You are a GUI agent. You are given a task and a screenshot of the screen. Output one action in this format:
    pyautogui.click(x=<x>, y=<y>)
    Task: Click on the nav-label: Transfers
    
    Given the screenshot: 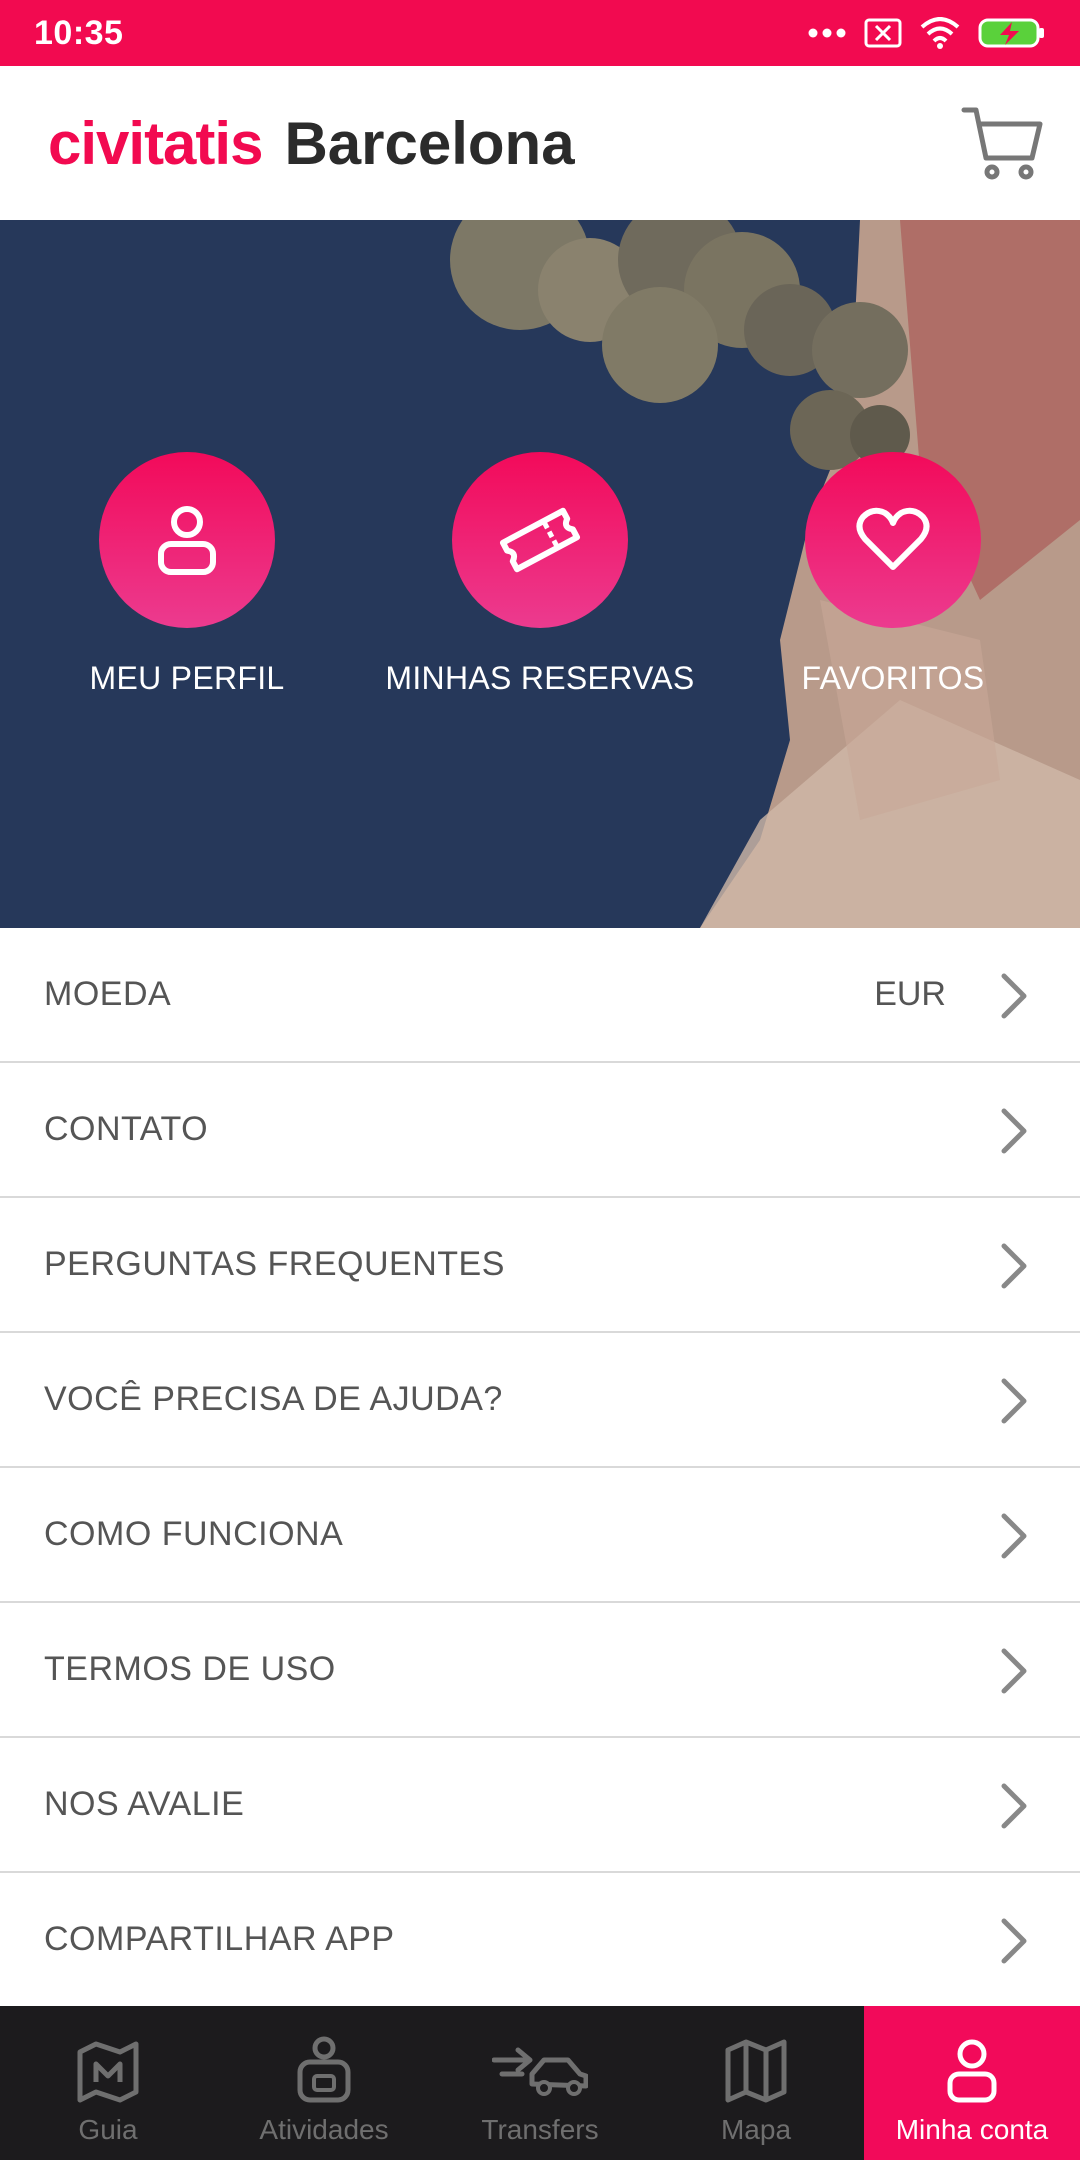 What is the action you would take?
    pyautogui.click(x=540, y=2129)
    